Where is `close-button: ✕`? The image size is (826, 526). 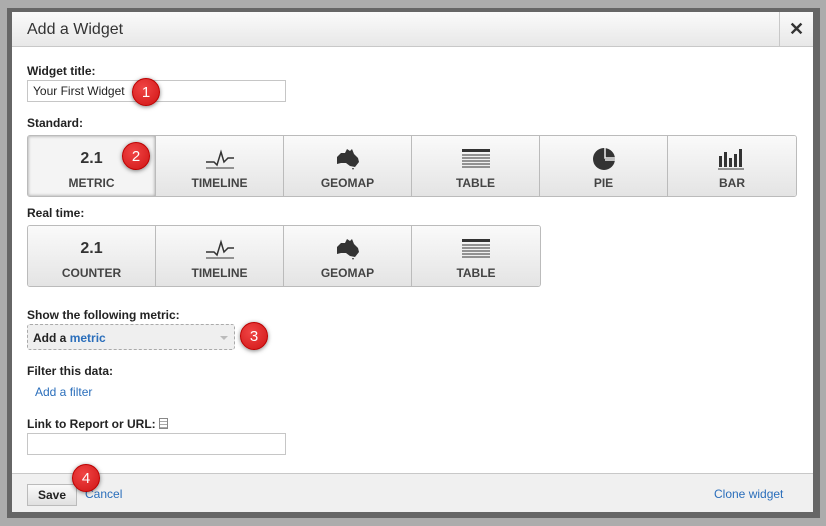 close-button: ✕ is located at coordinates (796, 29).